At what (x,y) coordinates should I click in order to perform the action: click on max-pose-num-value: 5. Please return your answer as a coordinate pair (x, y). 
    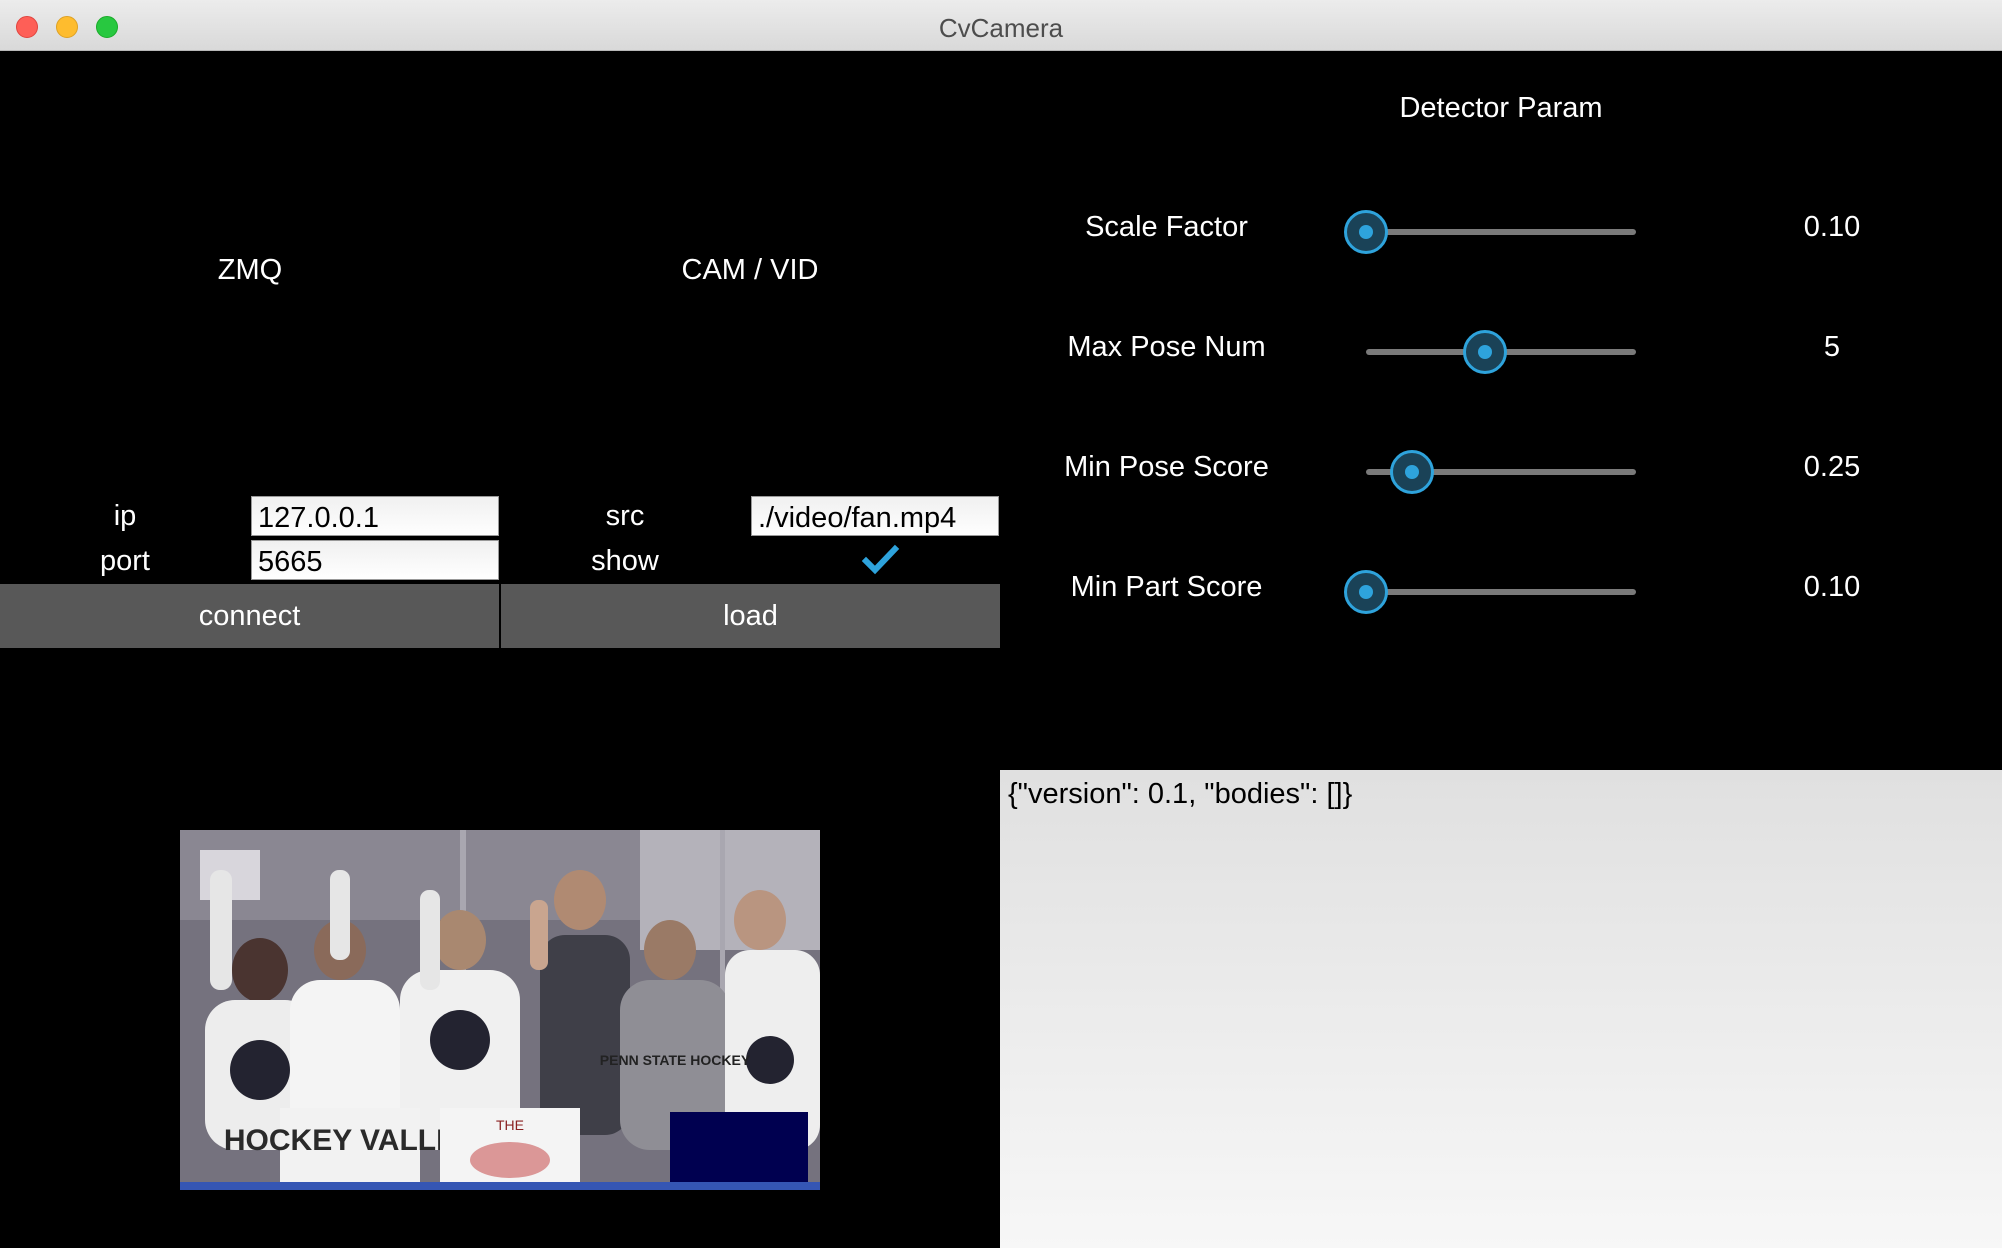
    Looking at the image, I should click on (1832, 347).